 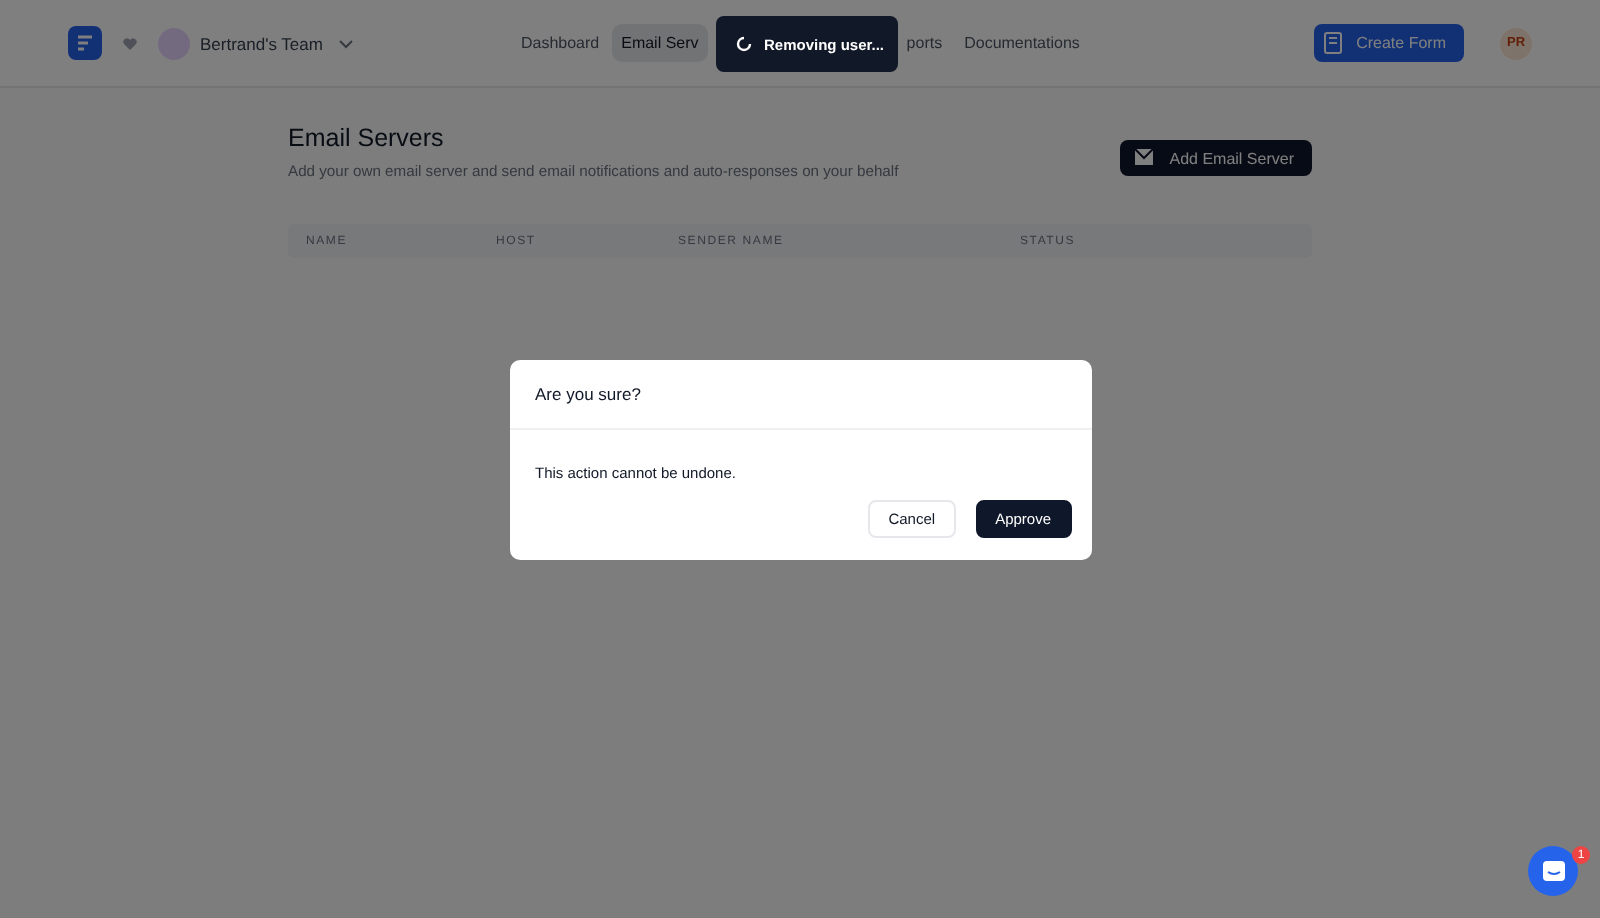 What do you see at coordinates (85, 43) in the screenshot?
I see `app-logo-icon` at bounding box center [85, 43].